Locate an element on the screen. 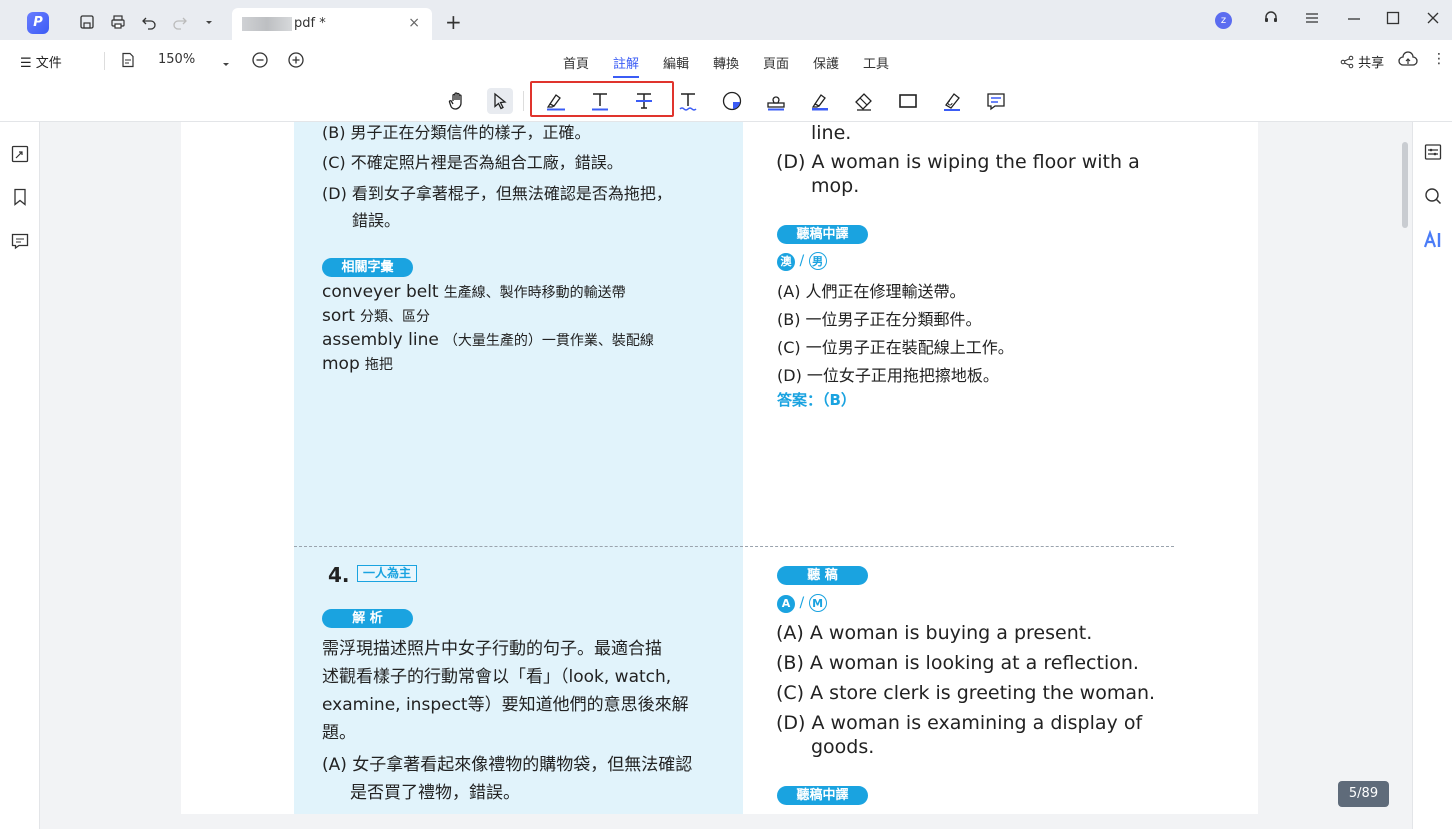  eraser-icon is located at coordinates (864, 101).